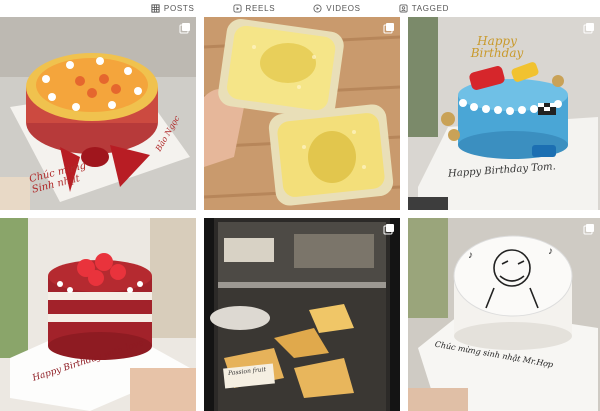 The image size is (600, 411). What do you see at coordinates (343, 8) in the screenshot?
I see `tab-videos-label: VIDEOS` at bounding box center [343, 8].